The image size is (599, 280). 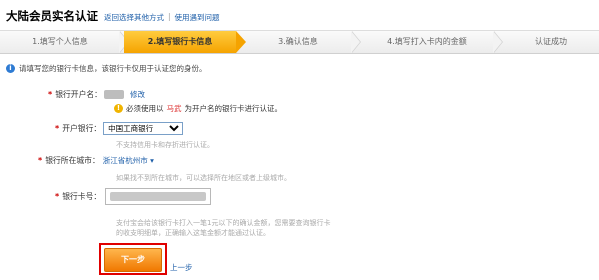 What do you see at coordinates (10, 68) in the screenshot?
I see `info-icon: i` at bounding box center [10, 68].